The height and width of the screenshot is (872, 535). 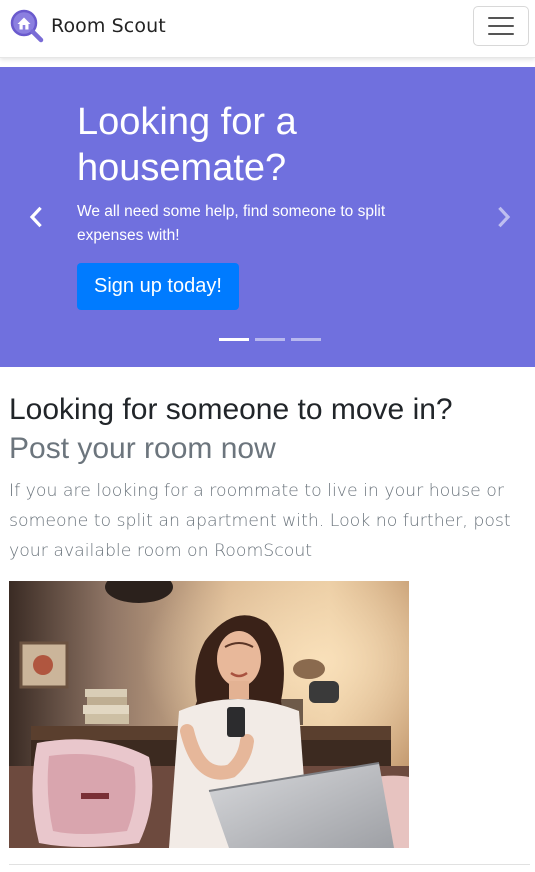 I want to click on menu-toggle-button, so click(x=501, y=26).